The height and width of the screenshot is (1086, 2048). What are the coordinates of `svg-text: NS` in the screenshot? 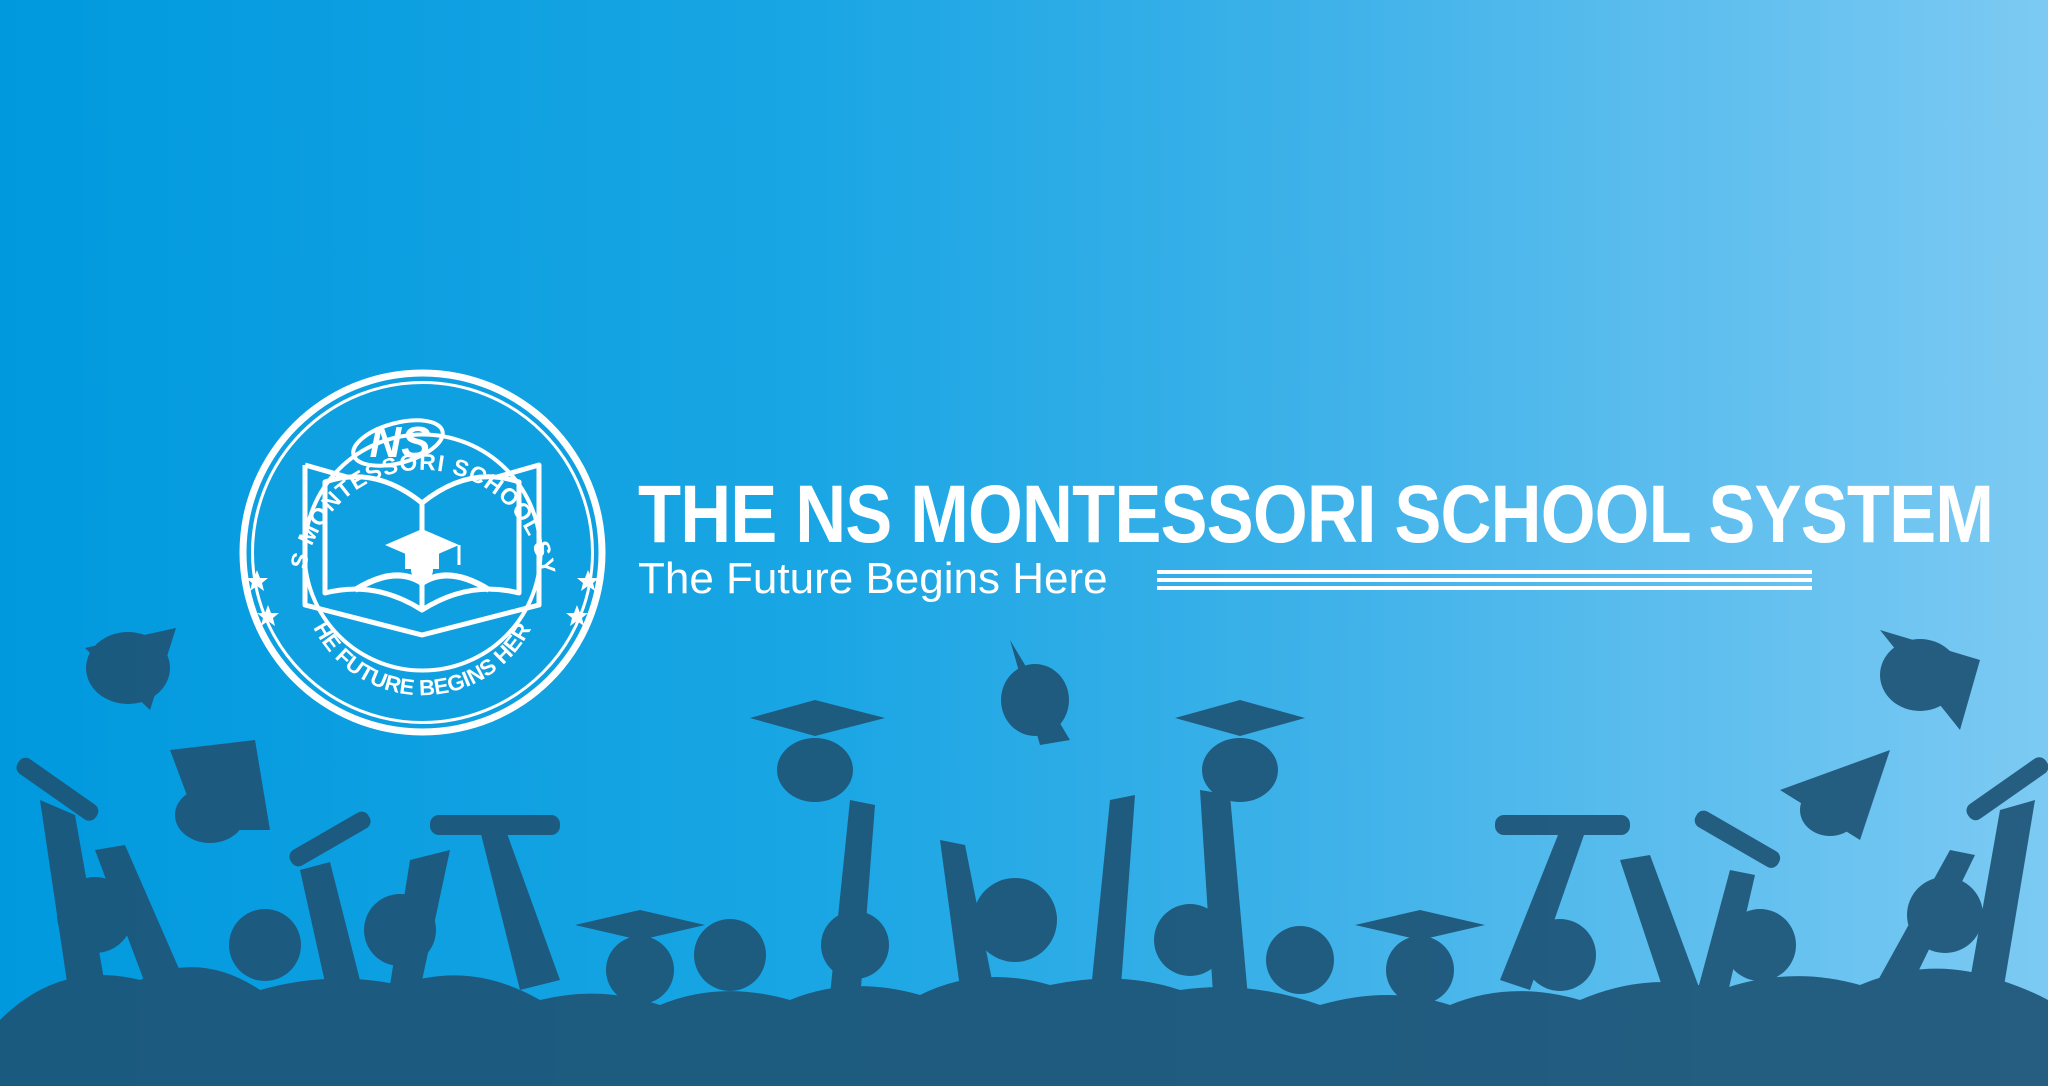 It's located at (399, 442).